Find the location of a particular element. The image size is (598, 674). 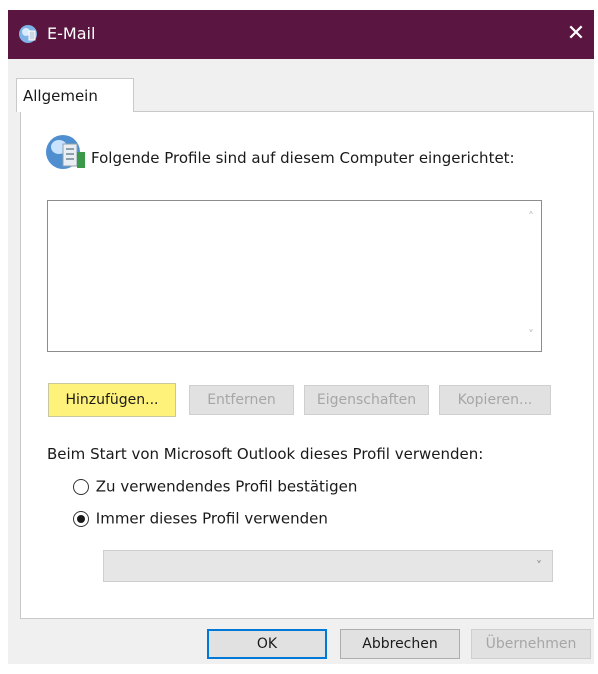

apply-button: Übernehmen is located at coordinates (531, 644).